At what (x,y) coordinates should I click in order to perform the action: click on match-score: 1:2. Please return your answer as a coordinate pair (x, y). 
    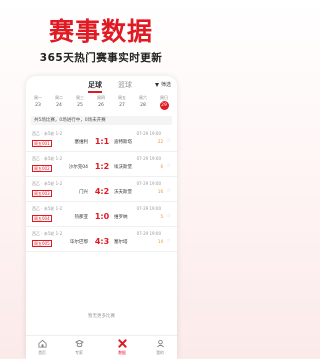
    Looking at the image, I should click on (102, 166).